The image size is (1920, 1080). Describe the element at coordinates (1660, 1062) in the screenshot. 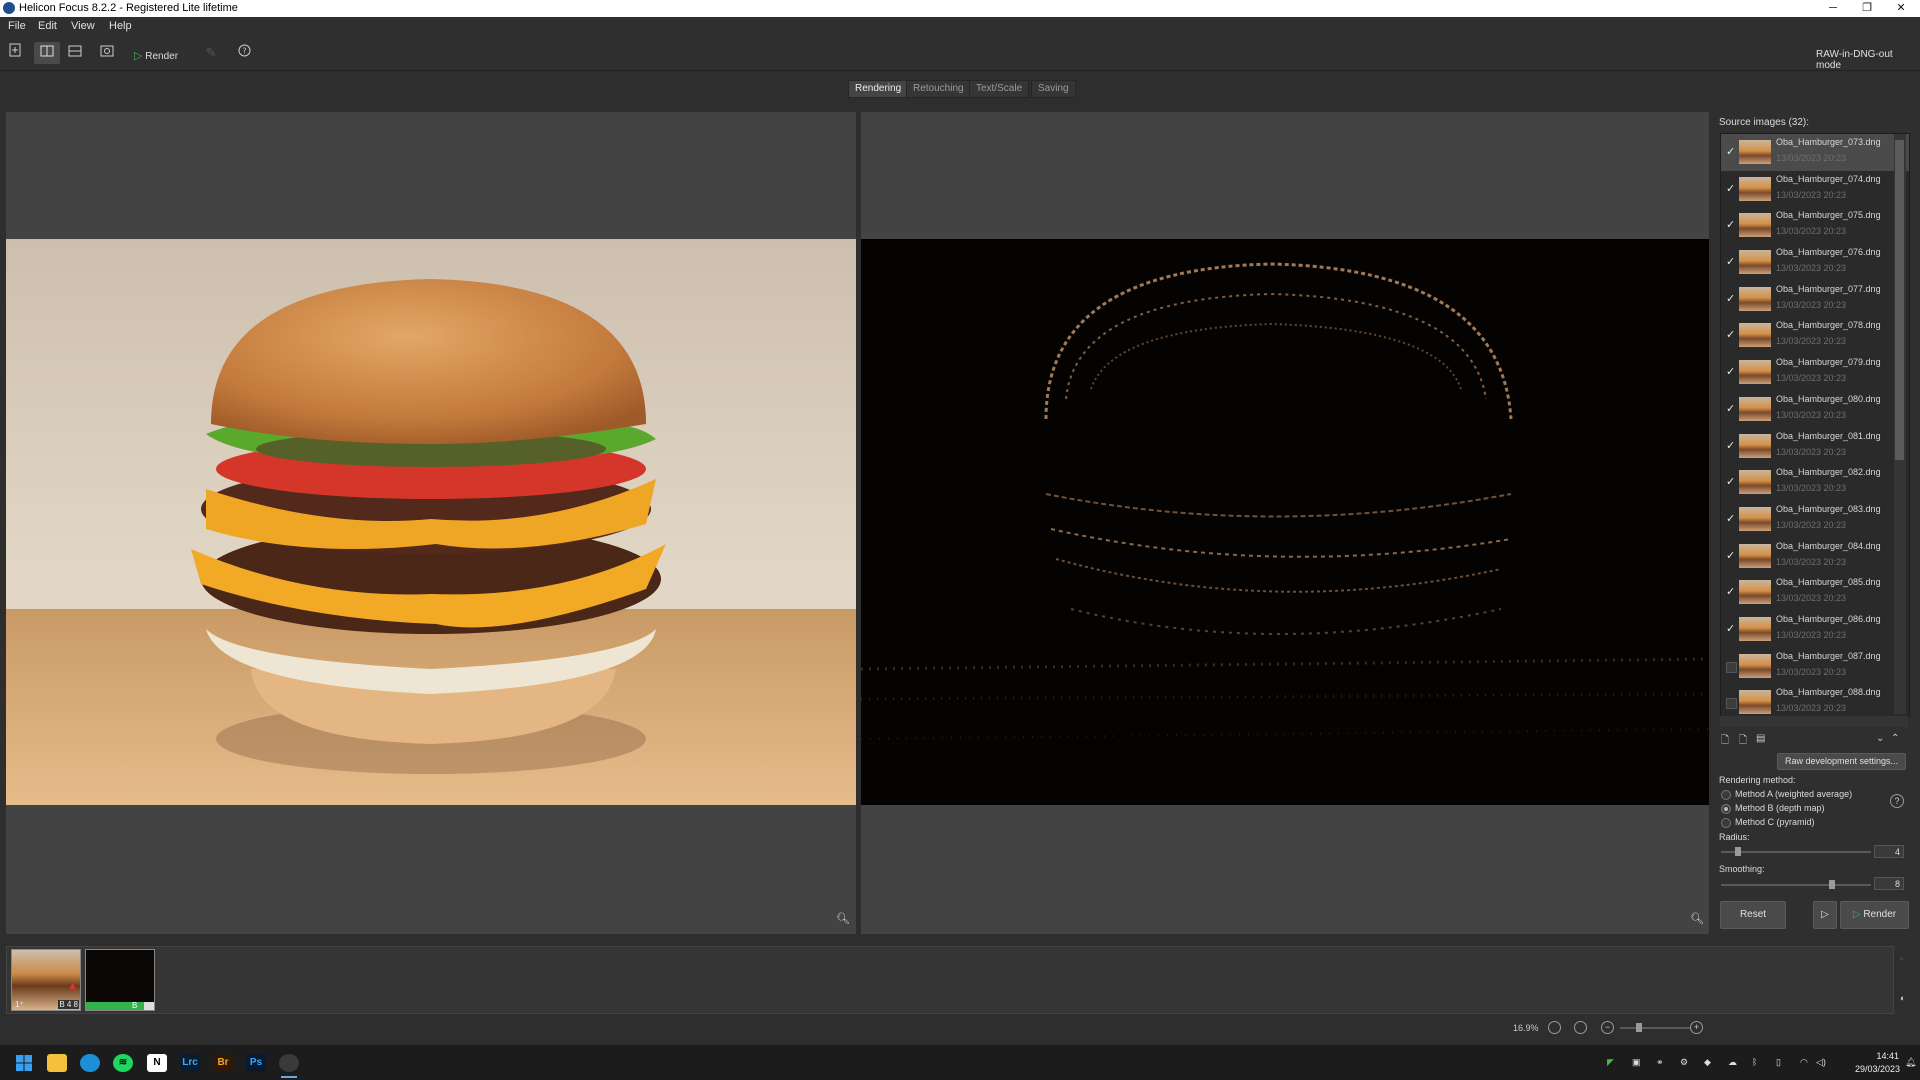

I see `link-tray-icon: ⚭` at that location.